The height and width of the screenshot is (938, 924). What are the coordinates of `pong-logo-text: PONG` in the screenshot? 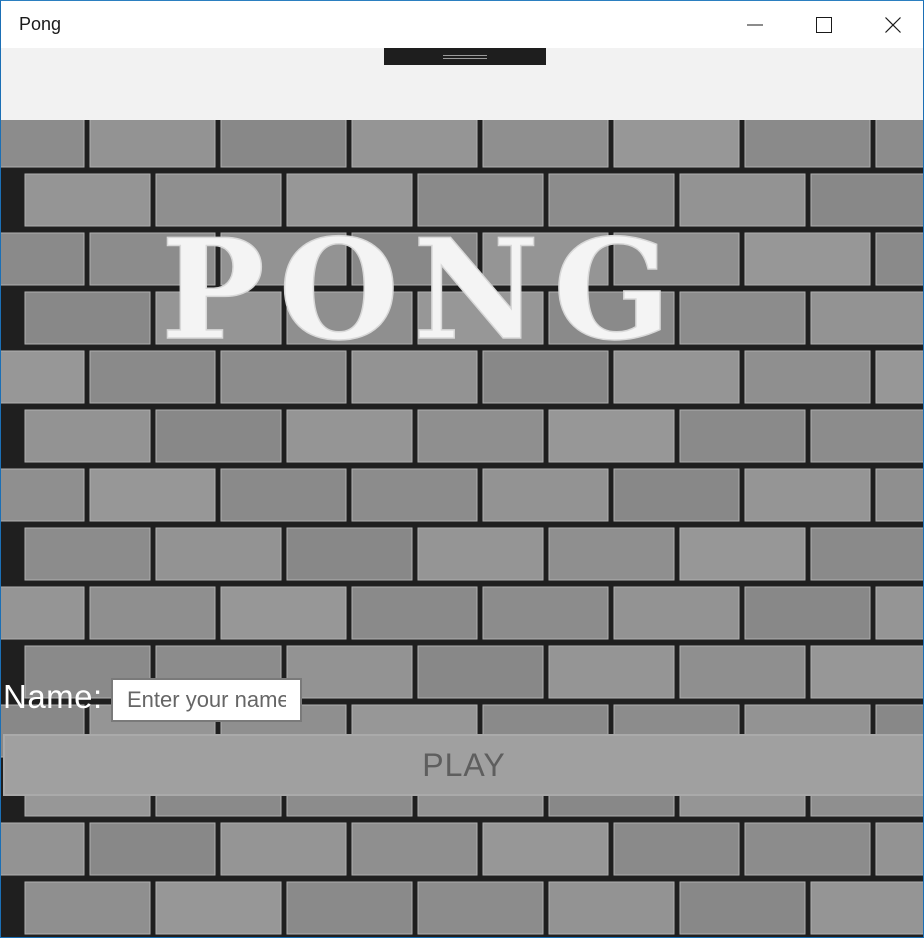 It's located at (423, 285).